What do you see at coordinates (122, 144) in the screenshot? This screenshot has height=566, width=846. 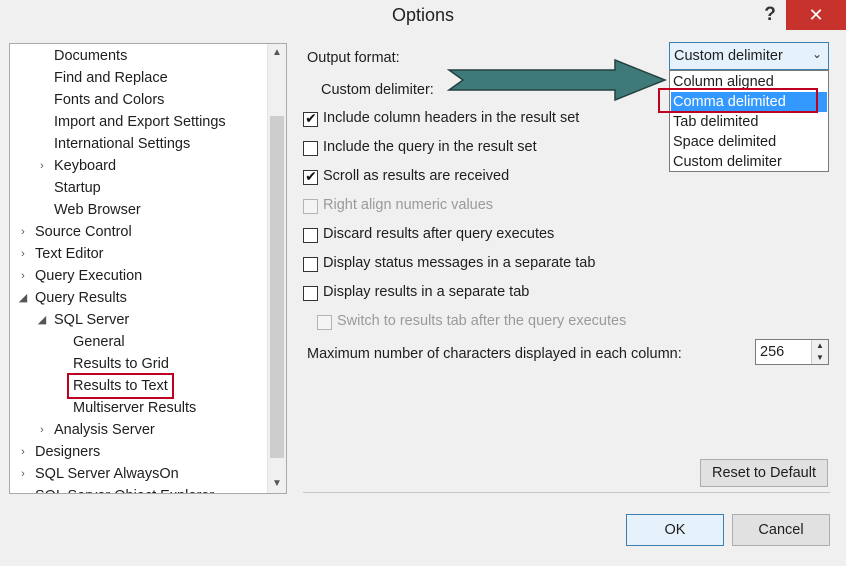 I see `tree-item-label: International Settings` at bounding box center [122, 144].